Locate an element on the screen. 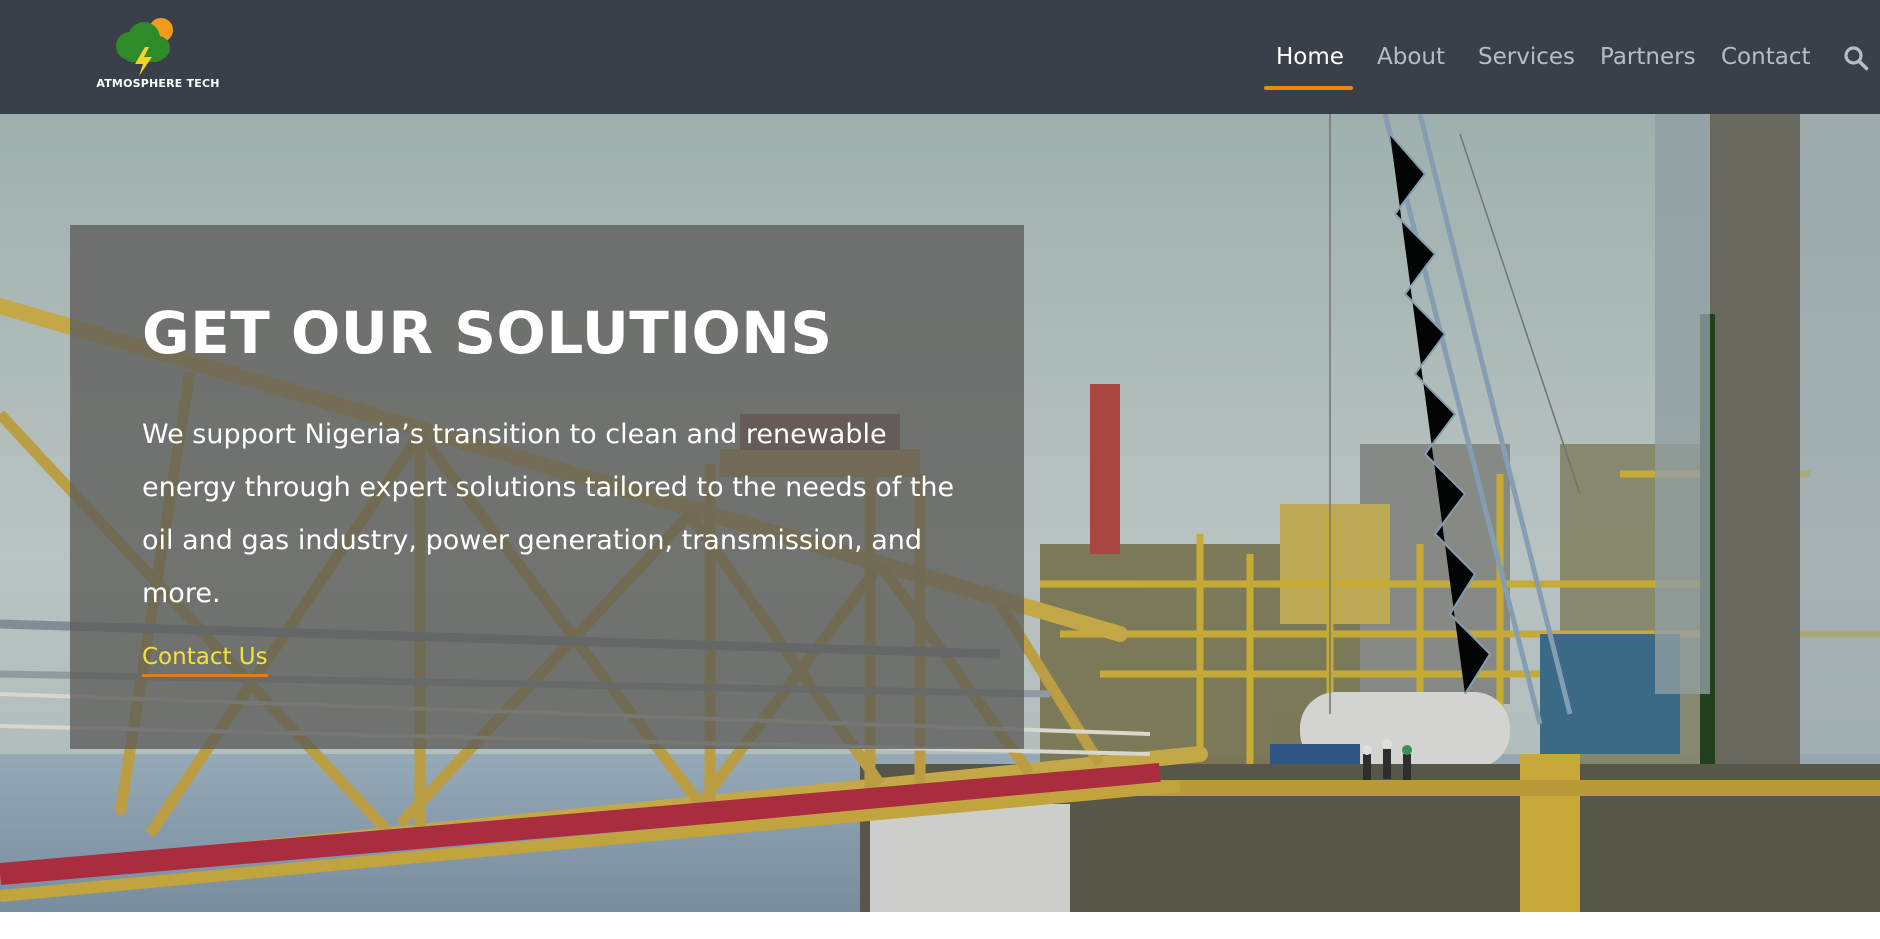 This screenshot has height=939, width=1880. nav-home: Home is located at coordinates (1310, 57).